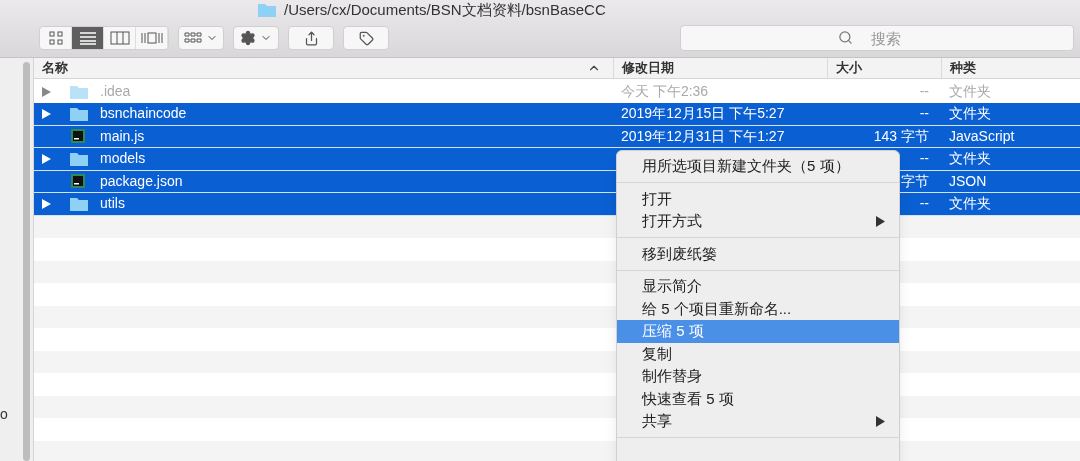  Describe the element at coordinates (122, 136) in the screenshot. I see `file-name: main.js` at that location.